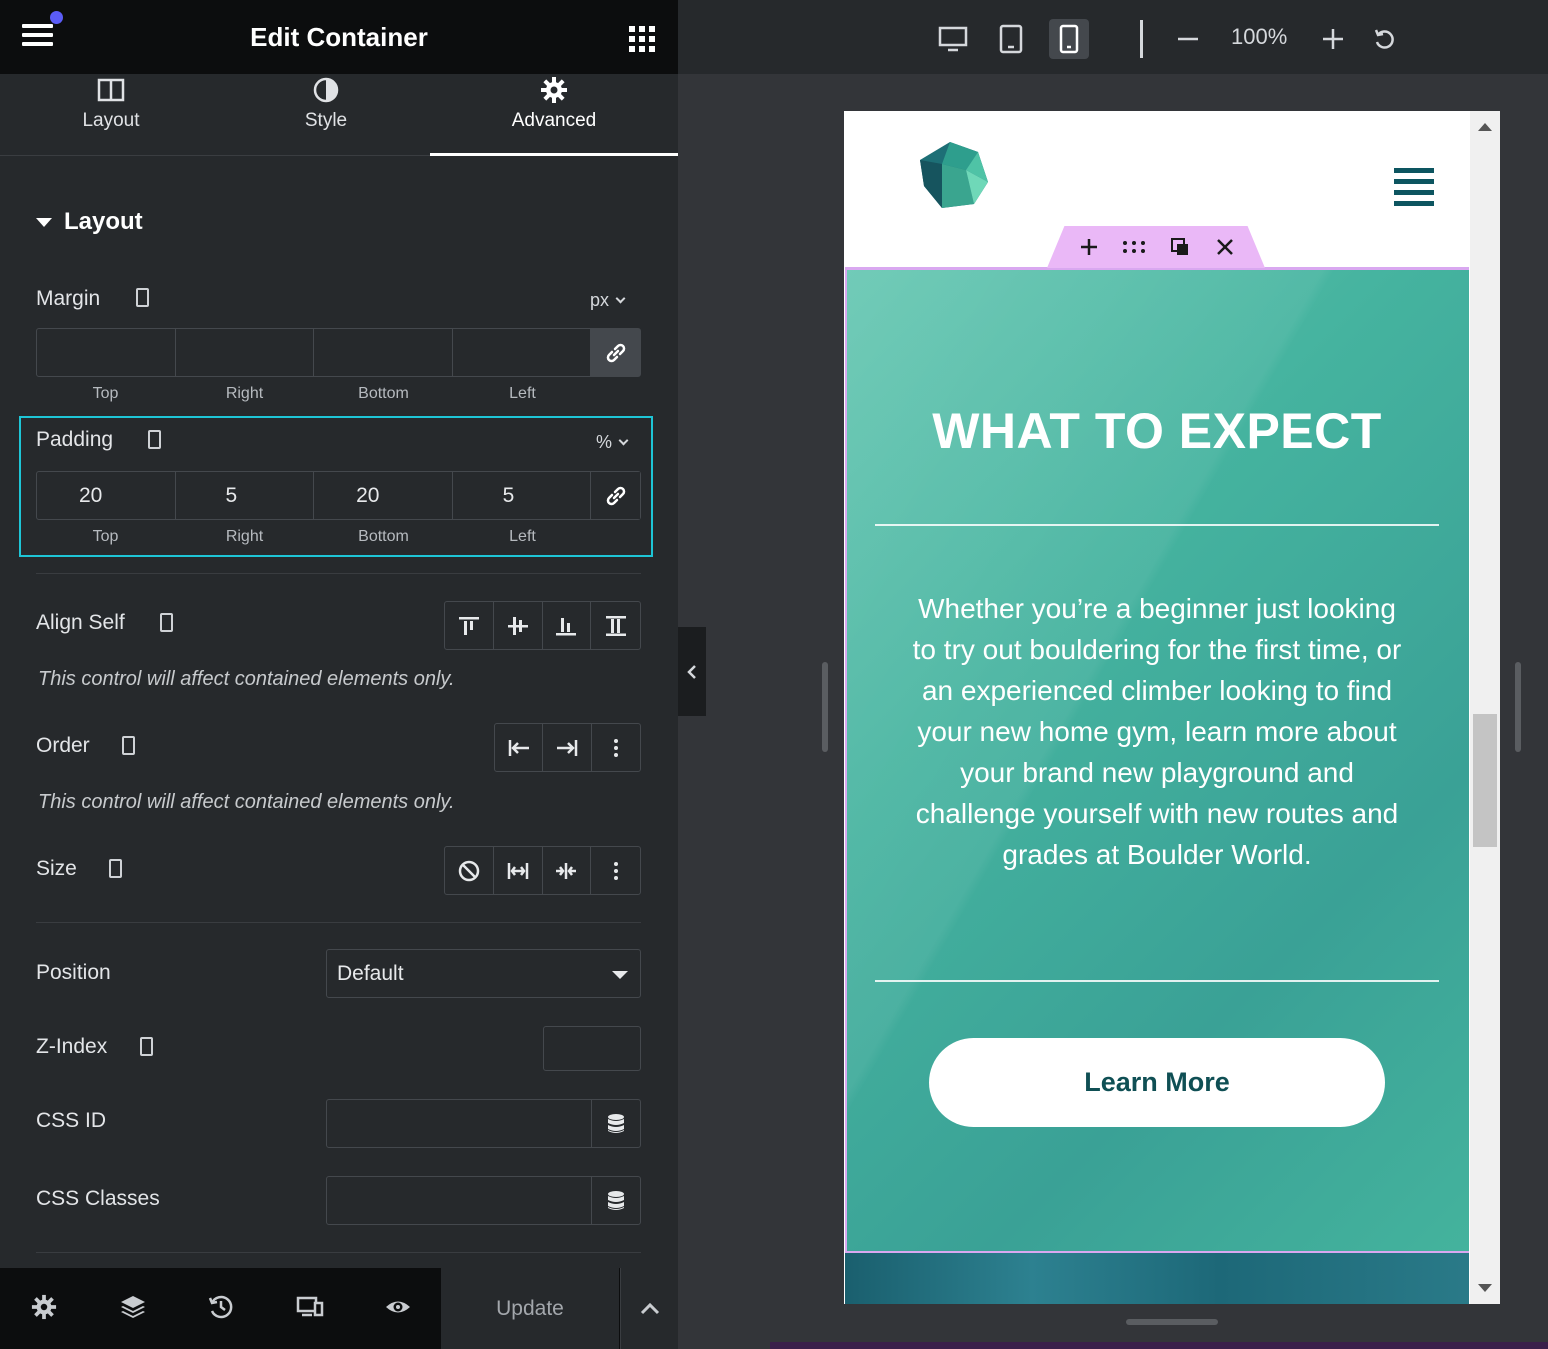  Describe the element at coordinates (692, 671) in the screenshot. I see `collapse-panel-button` at that location.